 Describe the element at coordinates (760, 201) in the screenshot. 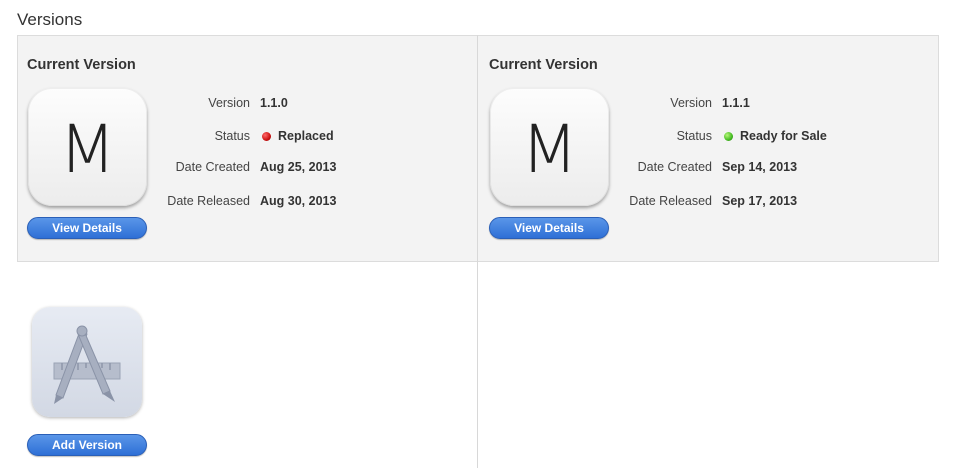

I see `date-released-value: Sep 17, 2013` at that location.